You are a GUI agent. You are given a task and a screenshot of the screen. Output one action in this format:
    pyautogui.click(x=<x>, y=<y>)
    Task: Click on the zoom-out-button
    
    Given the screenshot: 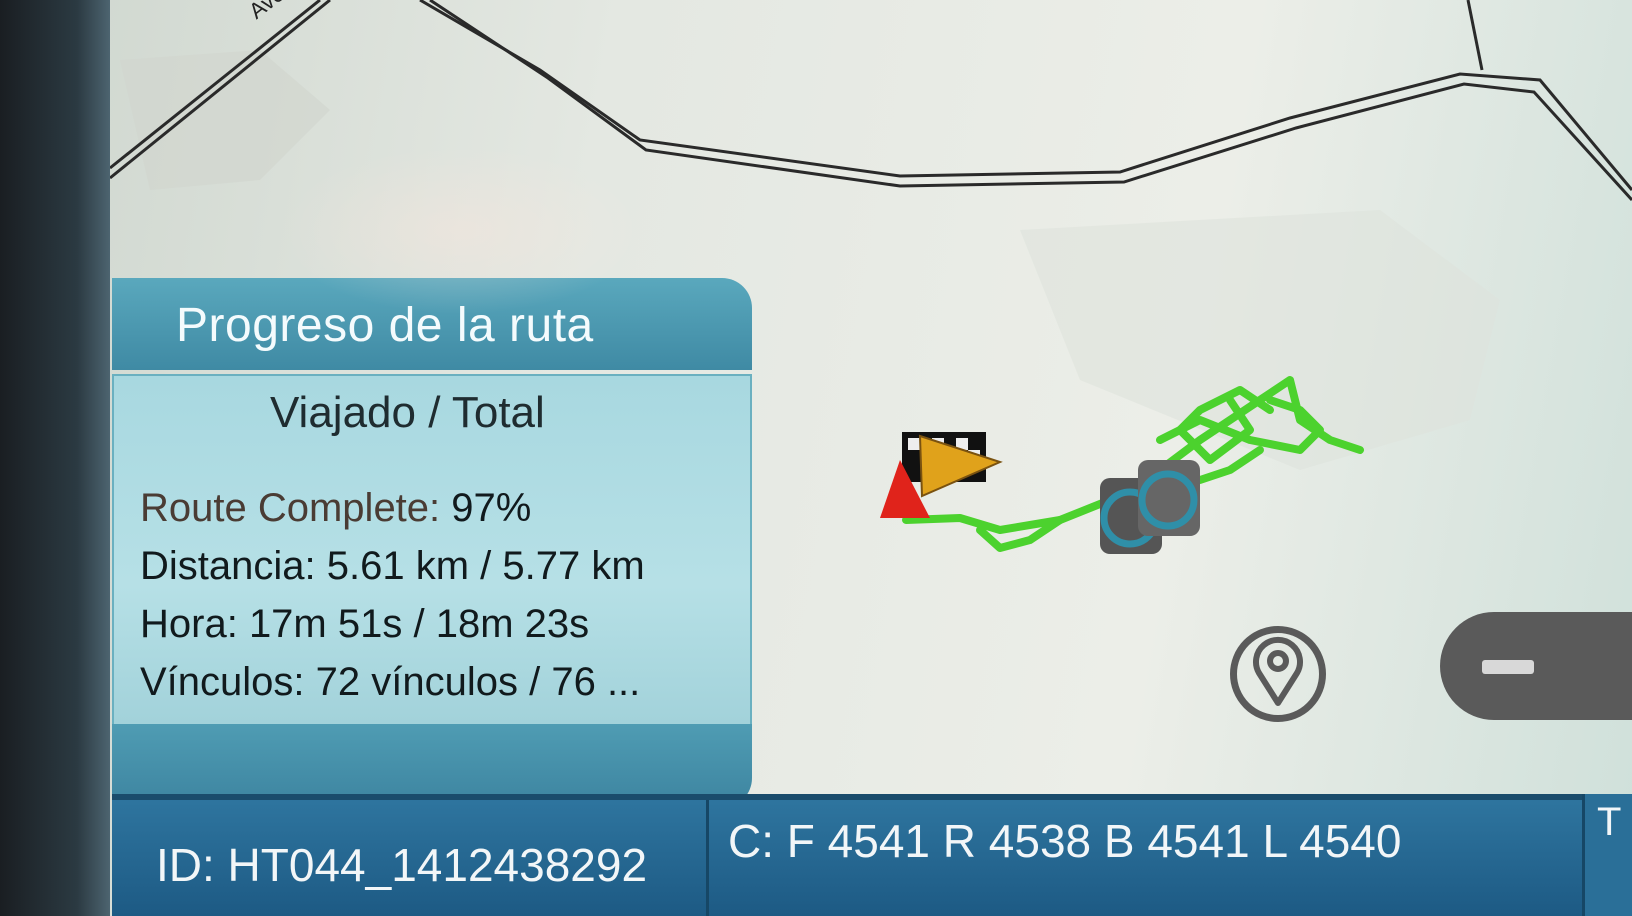 What is the action you would take?
    pyautogui.click(x=1536, y=666)
    